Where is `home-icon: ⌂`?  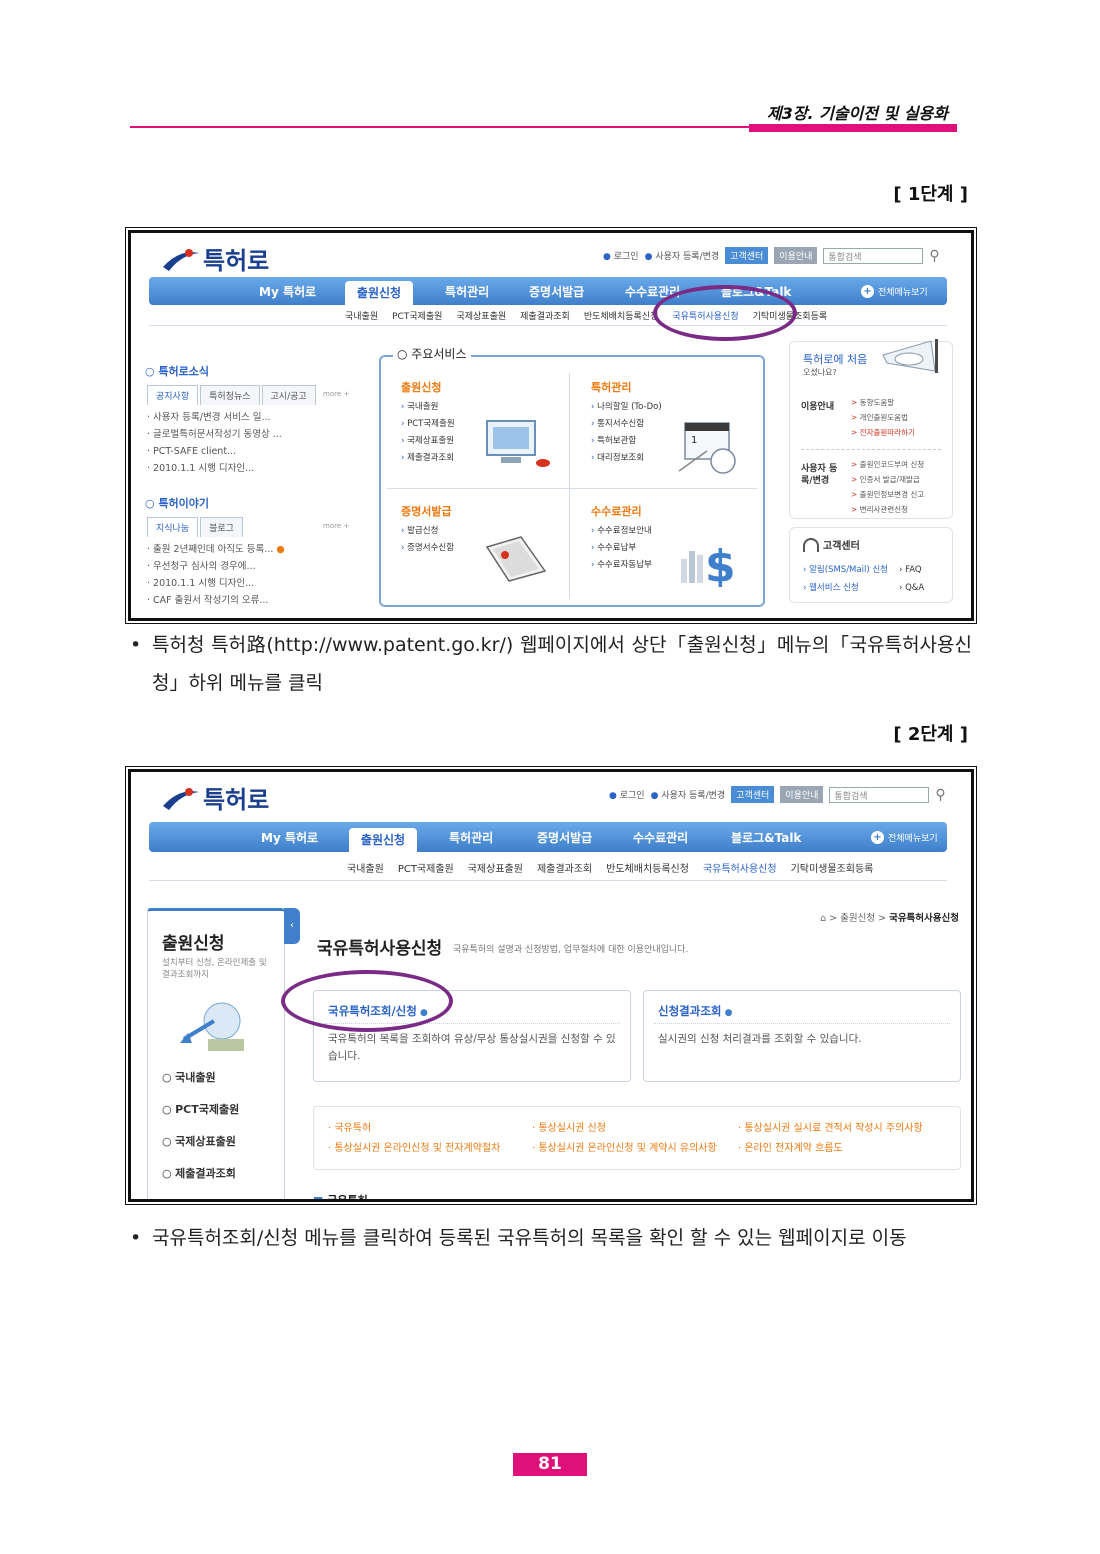 home-icon: ⌂ is located at coordinates (823, 918).